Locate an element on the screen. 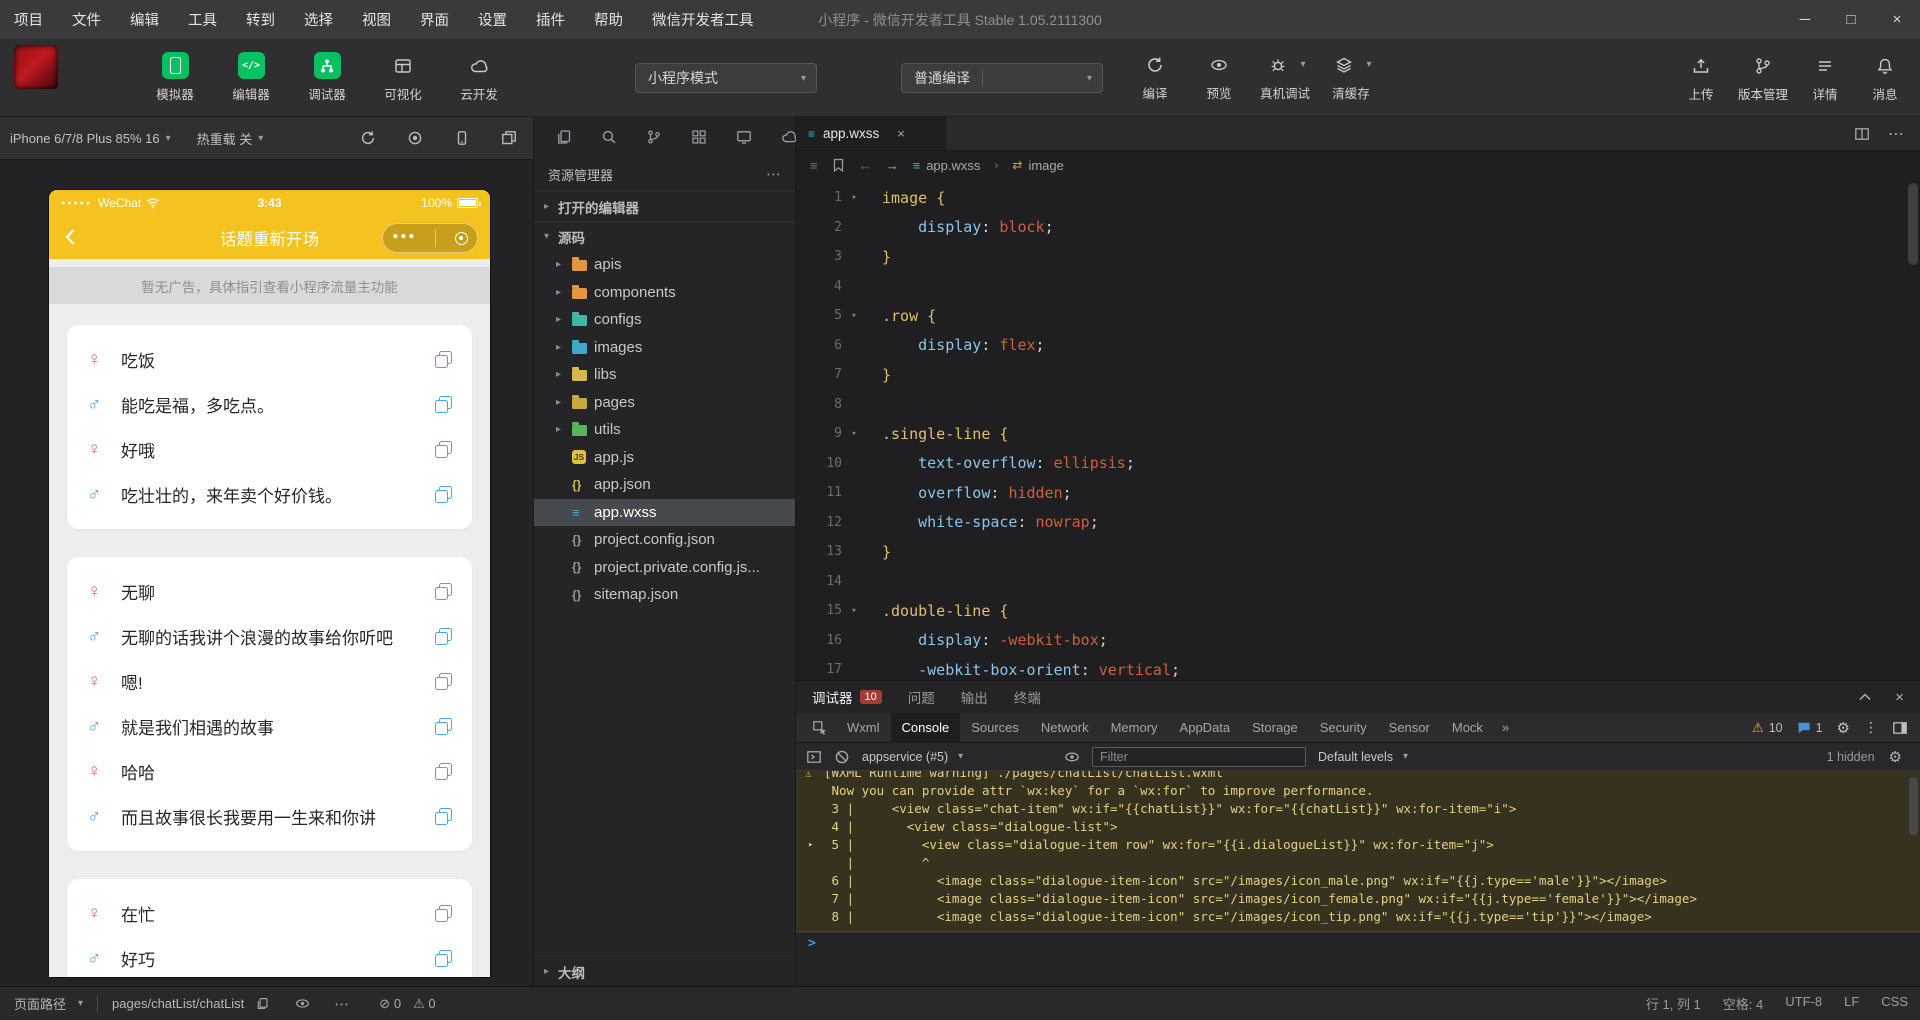 This screenshot has height=1020, width=1920. preview-button: 预览 is located at coordinates (1219, 76).